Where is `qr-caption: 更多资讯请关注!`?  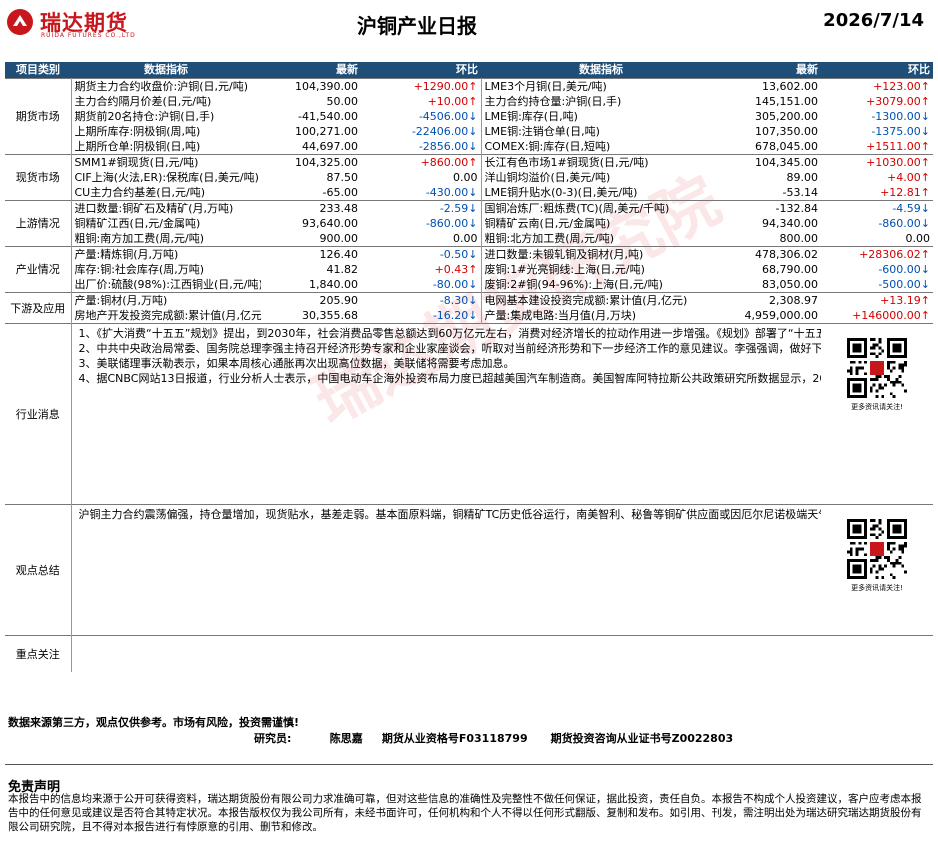
qr-caption: 更多资讯请关注! is located at coordinates (877, 407).